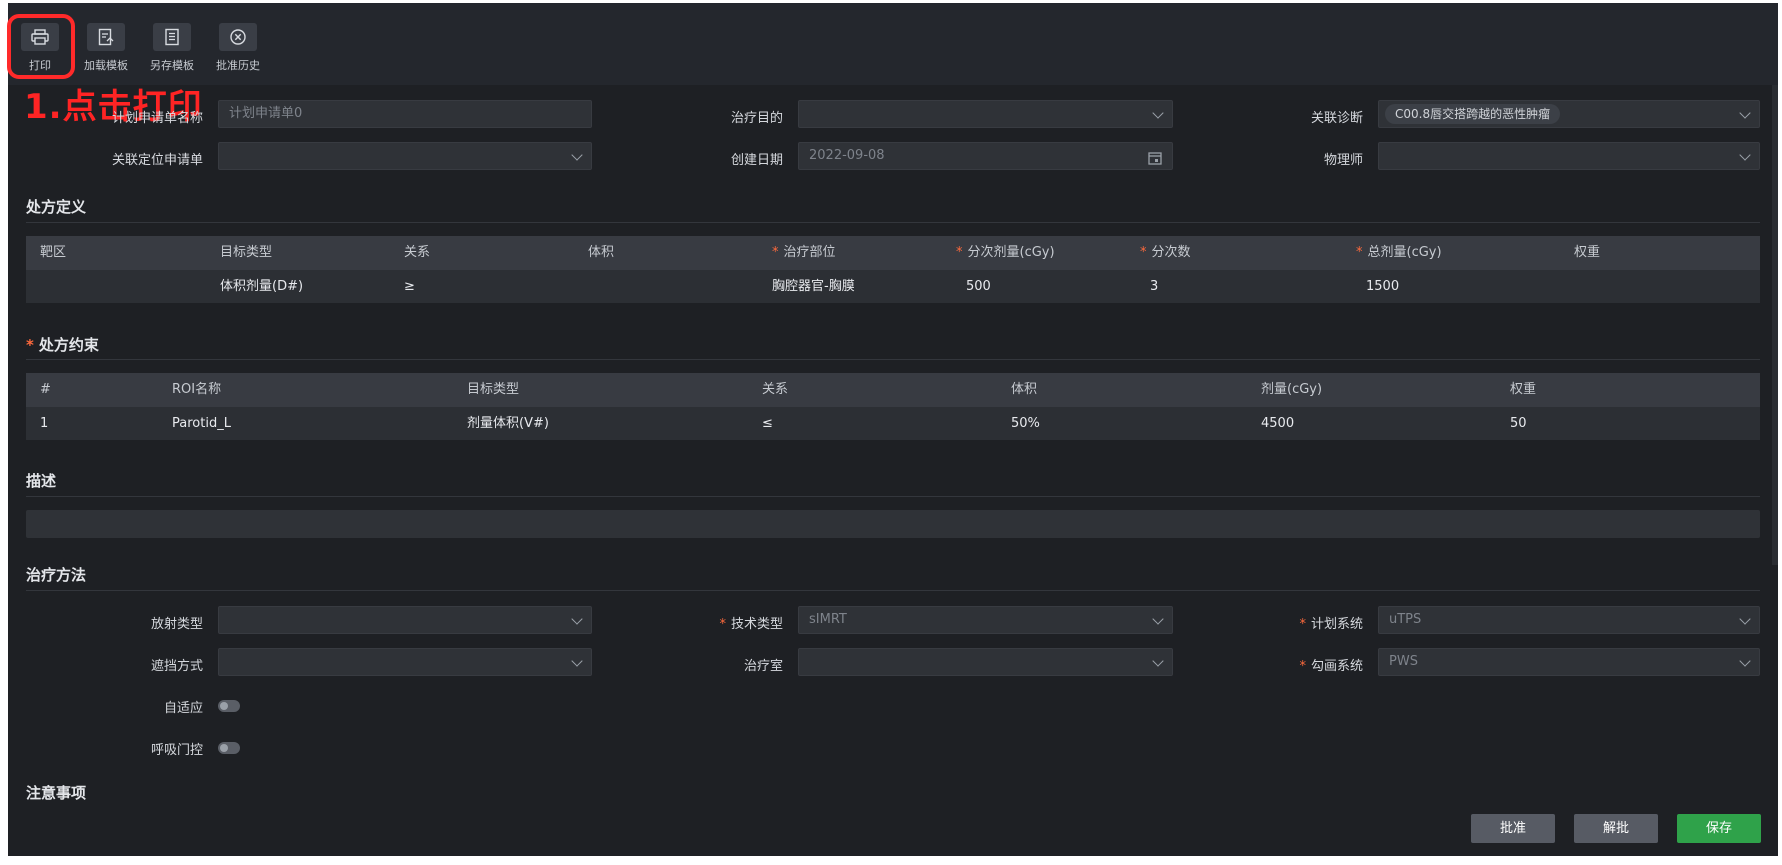  What do you see at coordinates (229, 706) in the screenshot?
I see `adaptive-toggle` at bounding box center [229, 706].